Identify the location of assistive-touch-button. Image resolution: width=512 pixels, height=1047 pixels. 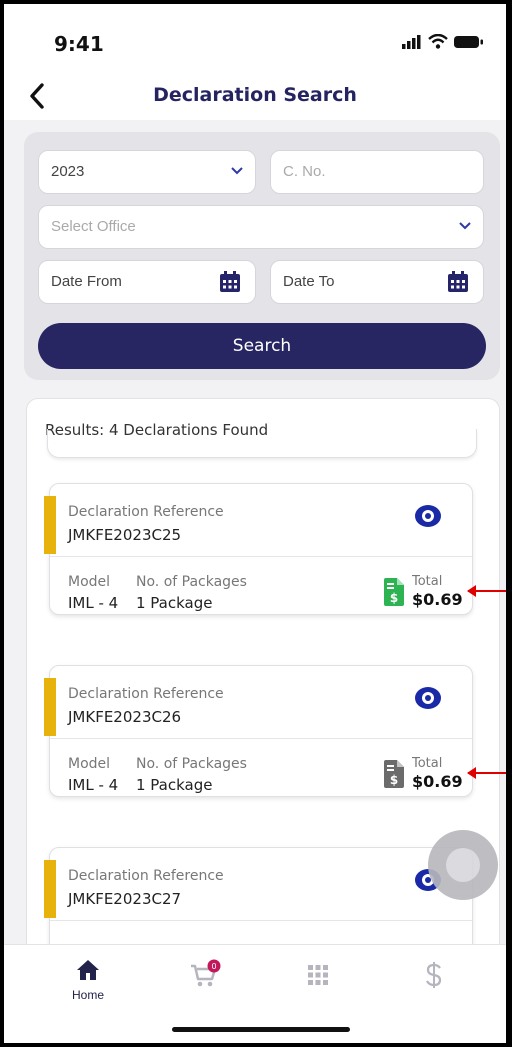
(463, 865).